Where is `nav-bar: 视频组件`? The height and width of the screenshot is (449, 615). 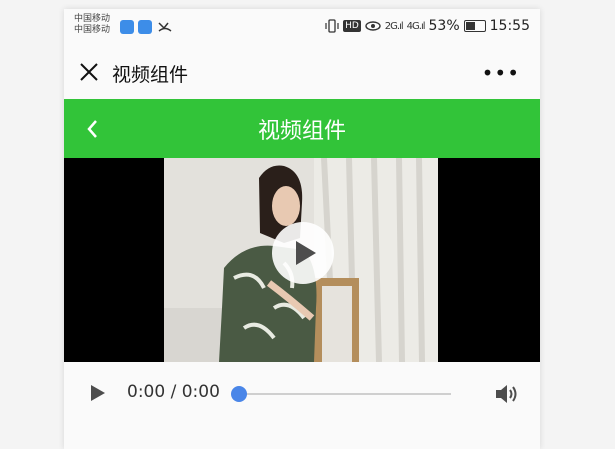 nav-bar: 视频组件 is located at coordinates (302, 128).